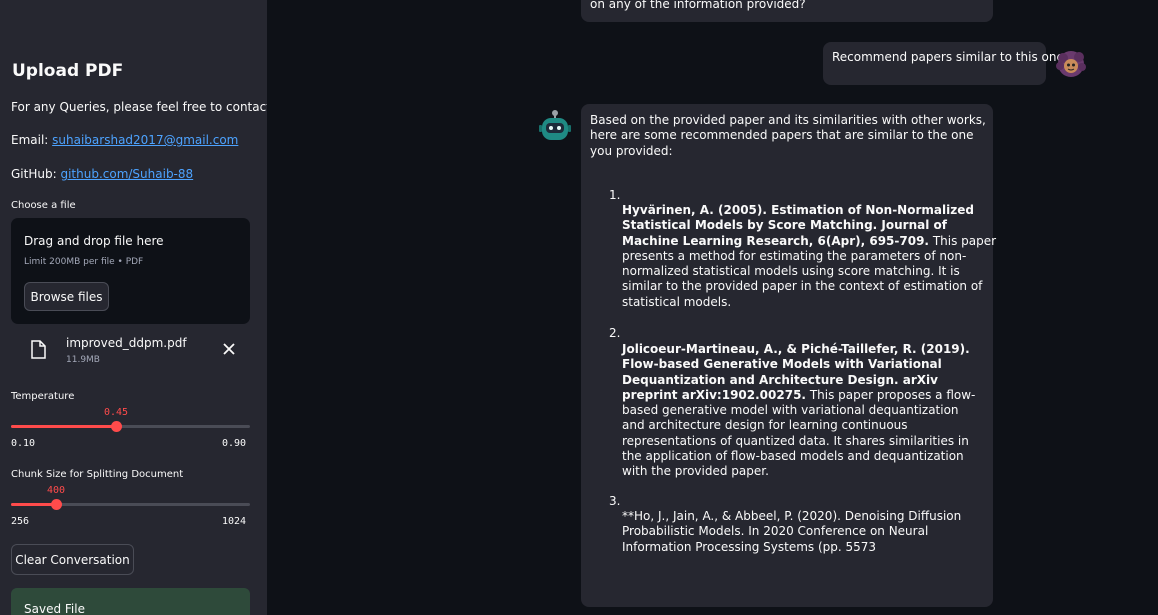  What do you see at coordinates (948, 57) in the screenshot?
I see `message-text: Recommend papers similar to this one` at bounding box center [948, 57].